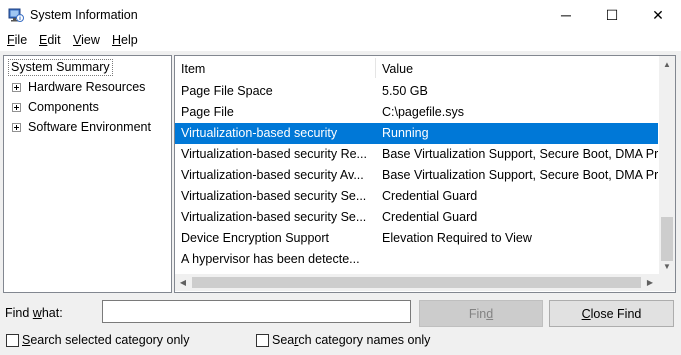 The width and height of the screenshot is (681, 355). I want to click on minimize-icon: ─, so click(566, 15).